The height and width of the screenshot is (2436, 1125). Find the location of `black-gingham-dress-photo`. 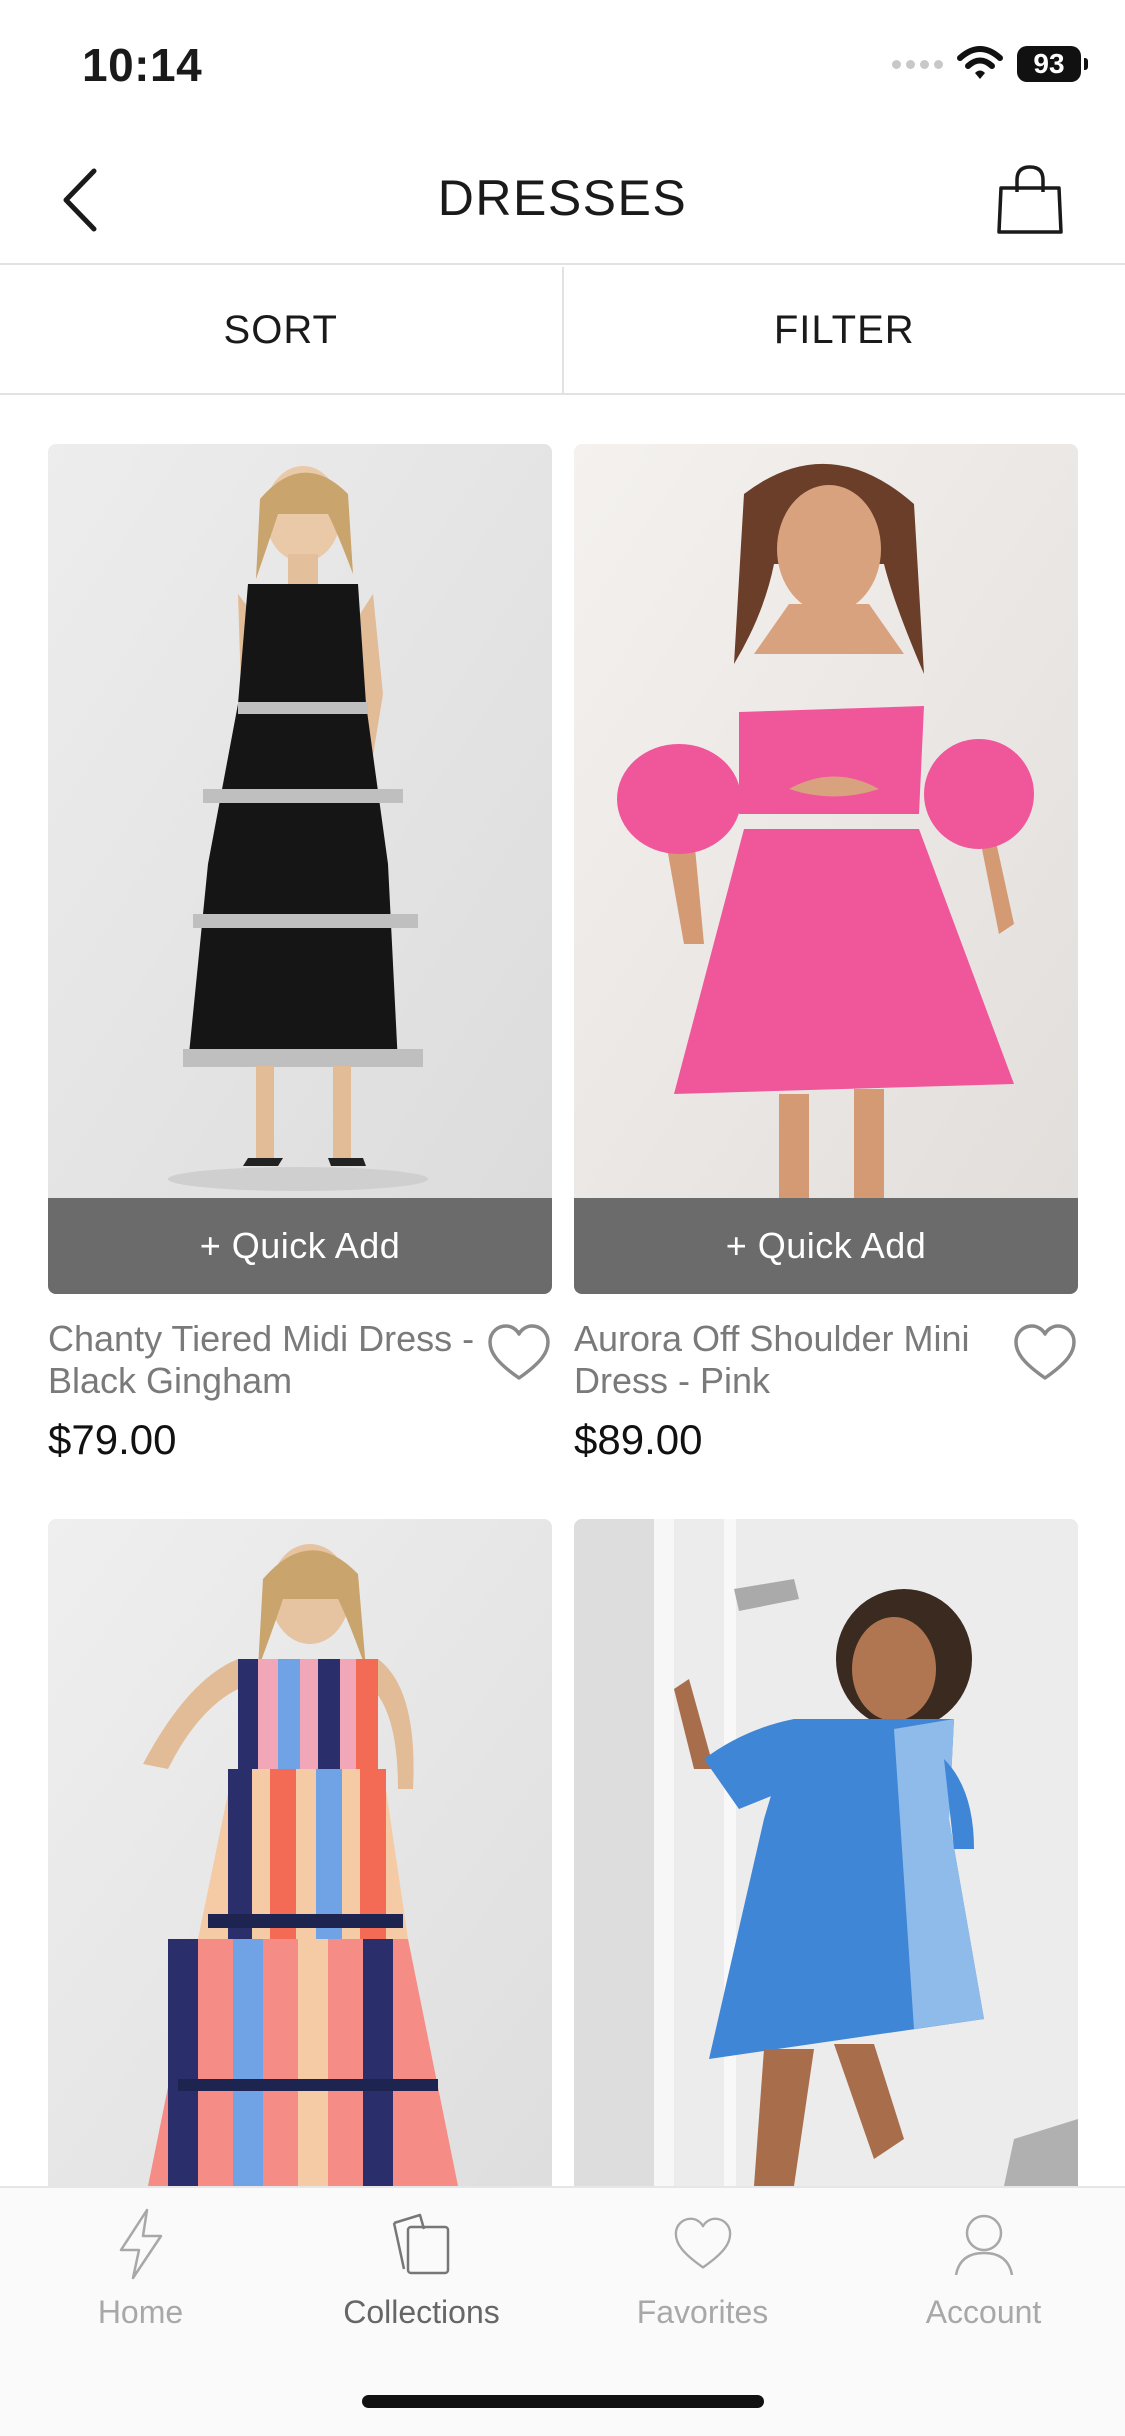

black-gingham-dress-photo is located at coordinates (300, 821).